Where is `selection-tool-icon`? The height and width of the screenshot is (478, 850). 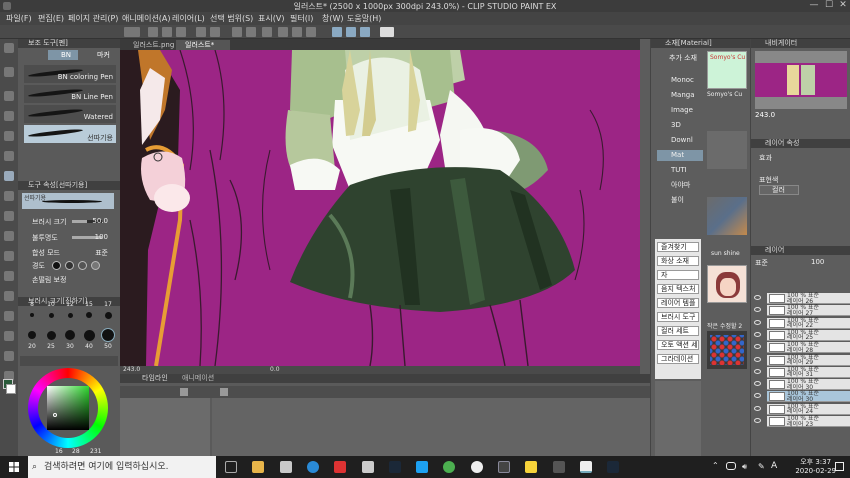 selection-tool-icon is located at coordinates (9, 116).